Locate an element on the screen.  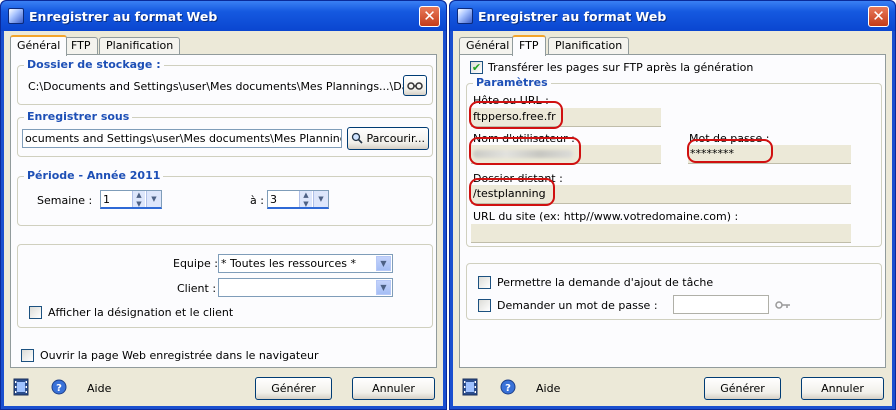
week-from-dropdown: ▼ is located at coordinates (153, 199).